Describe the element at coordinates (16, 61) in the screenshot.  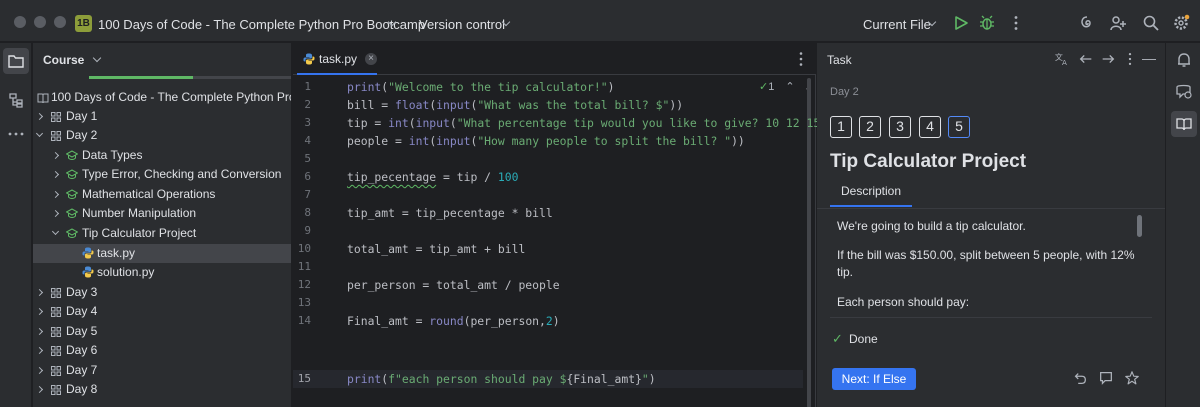
I see `project-tool-button` at that location.